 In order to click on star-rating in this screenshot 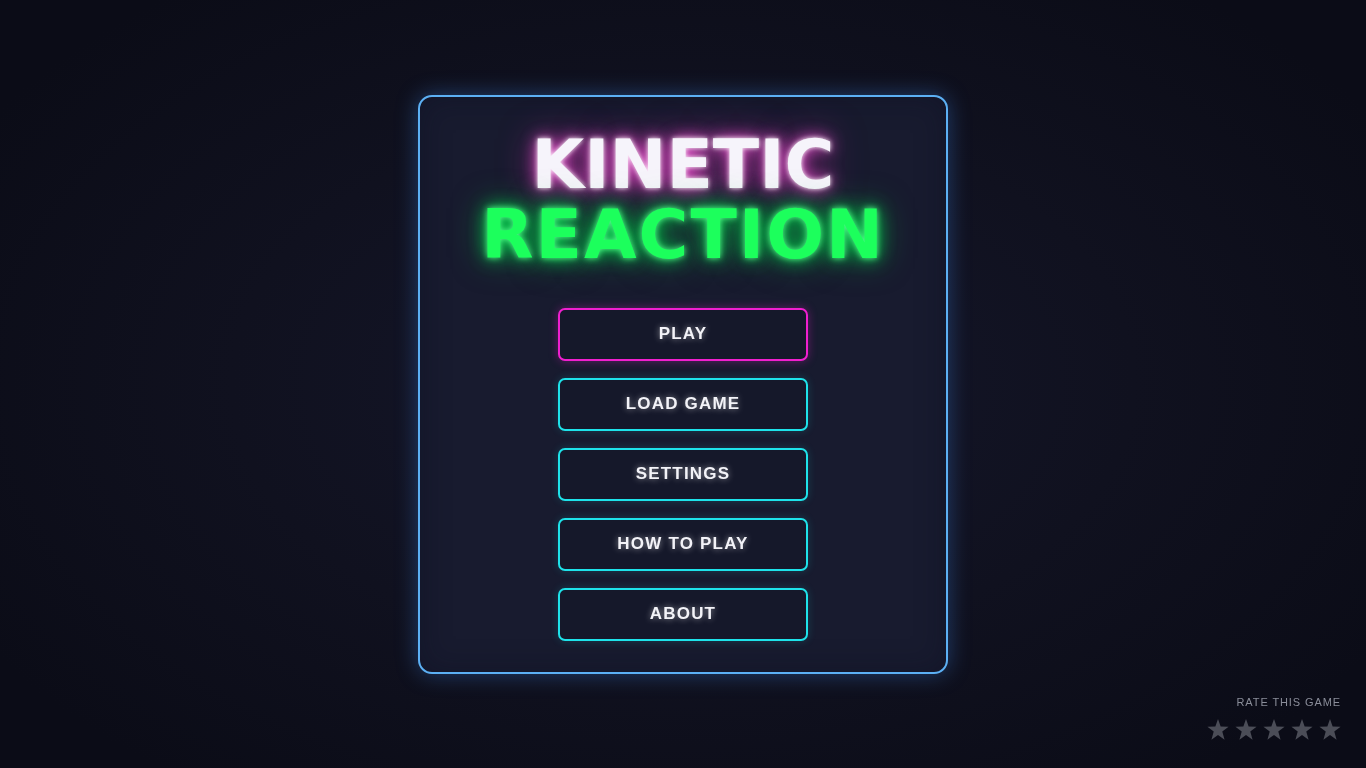, I will do `click(1274, 729)`.